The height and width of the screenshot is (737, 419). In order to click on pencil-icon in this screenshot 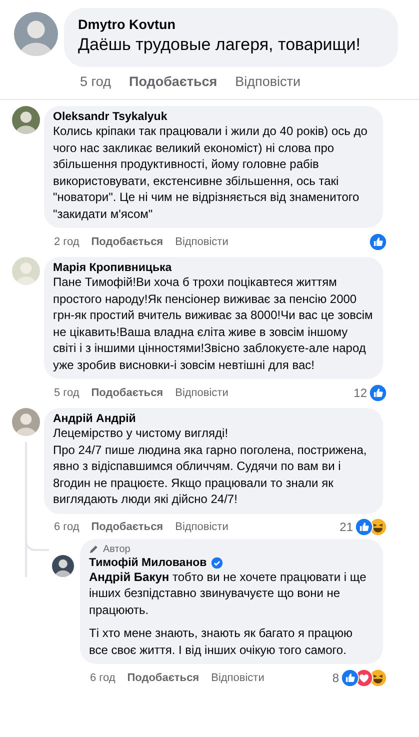, I will do `click(94, 549)`.